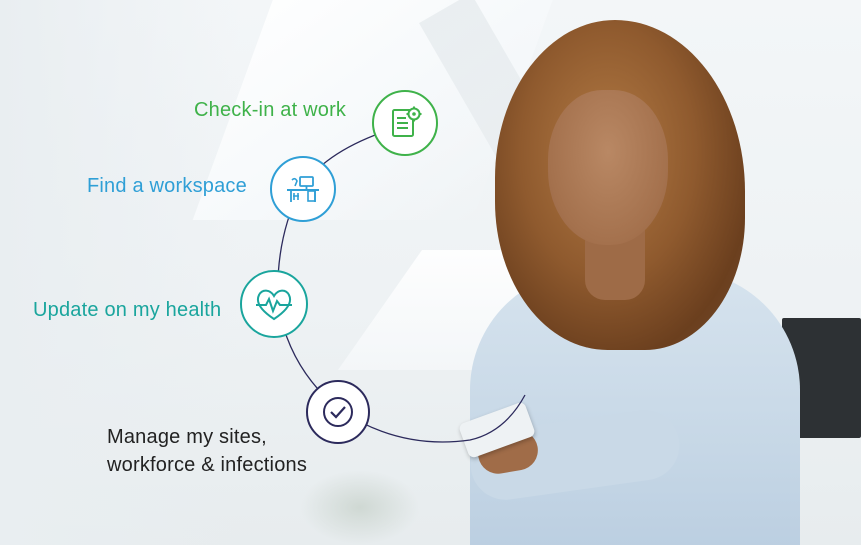 This screenshot has width=861, height=545. Describe the element at coordinates (187, 437) in the screenshot. I see `manage-label-line1: Manage my sites,` at that location.